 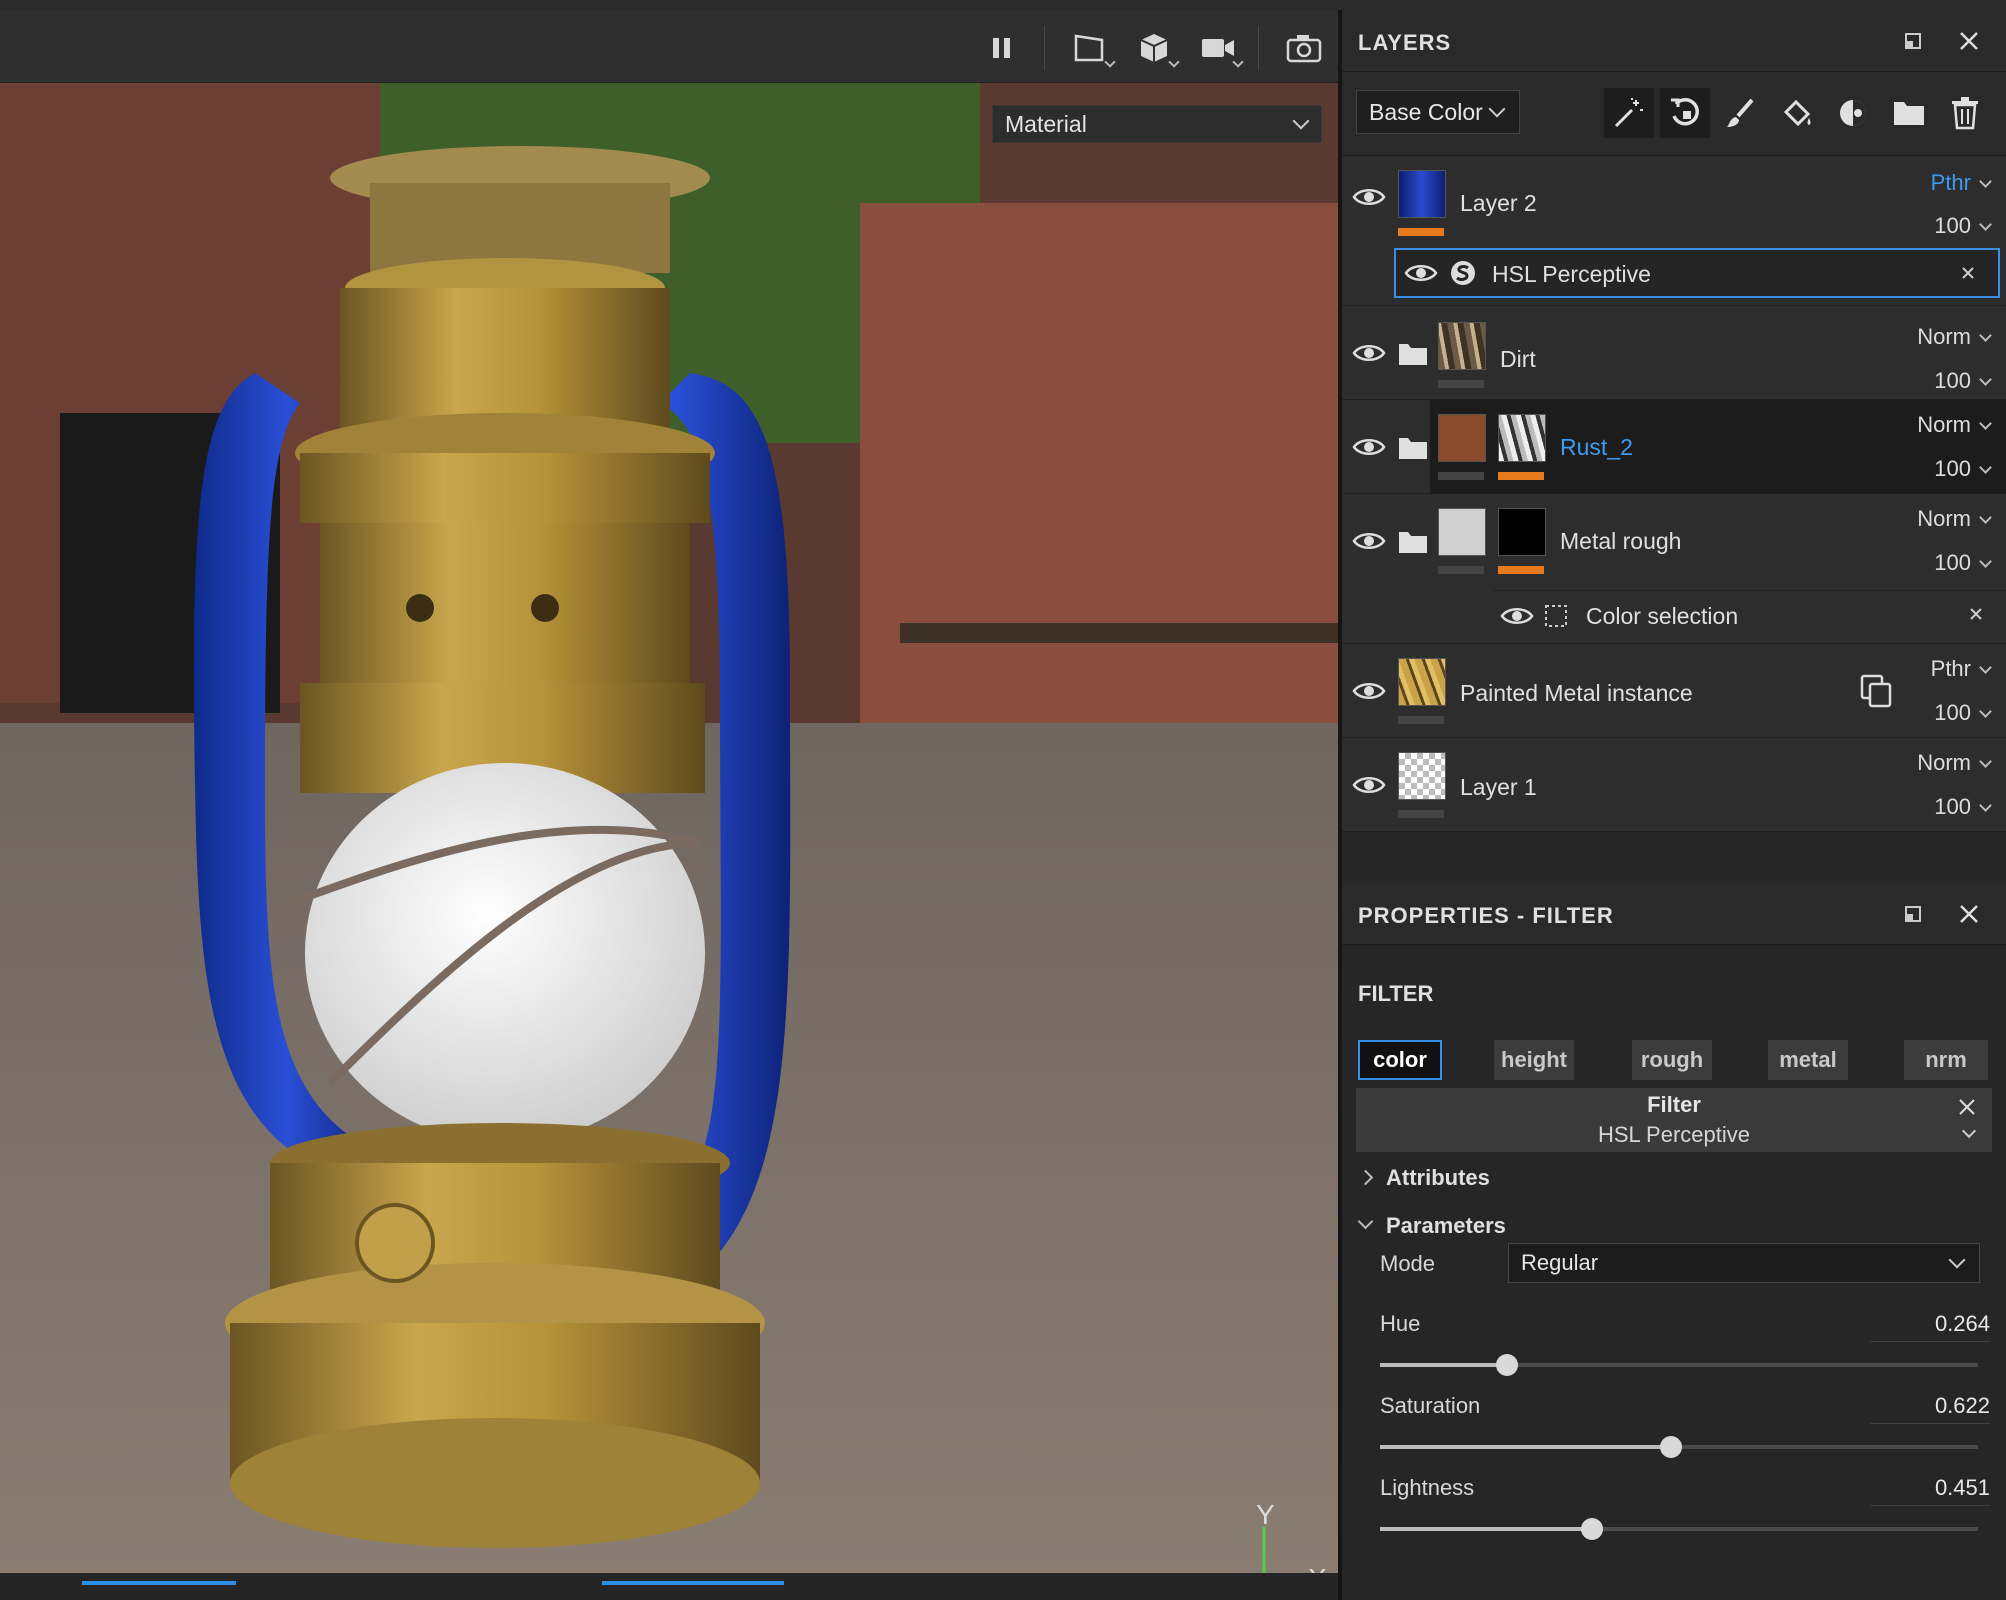 What do you see at coordinates (1930, 1326) in the screenshot?
I see `hue-value: 0.264` at bounding box center [1930, 1326].